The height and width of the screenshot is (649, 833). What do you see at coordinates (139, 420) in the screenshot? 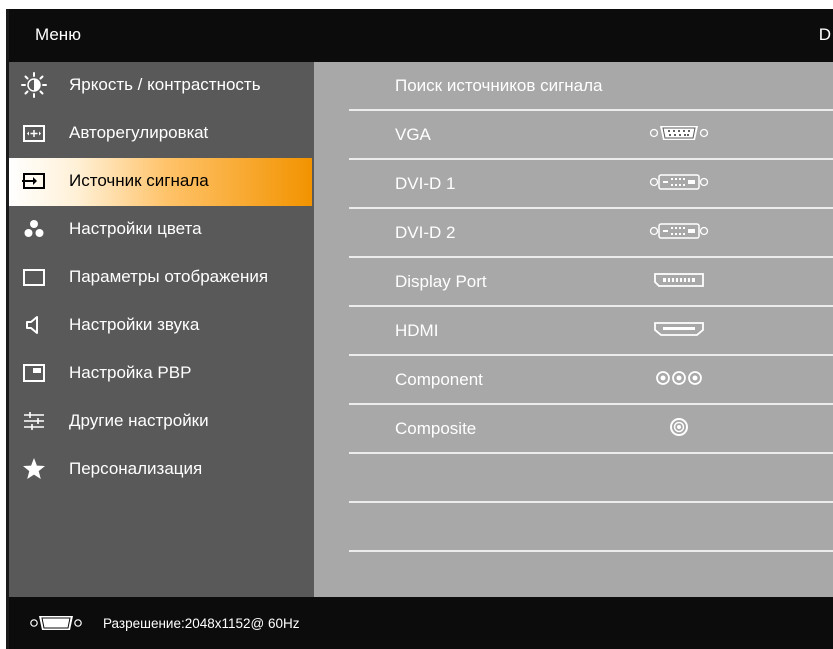
I see `sidebar-item-label: Другие настройки` at bounding box center [139, 420].